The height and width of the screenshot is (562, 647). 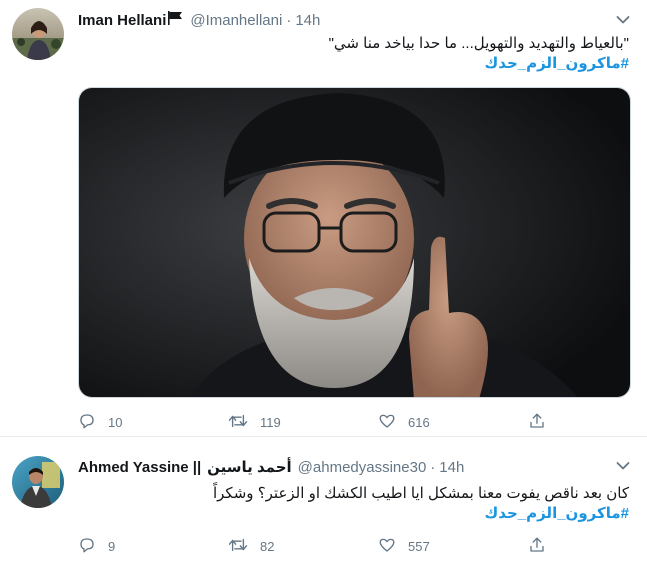 What do you see at coordinates (267, 546) in the screenshot?
I see `retweet-count: 82` at bounding box center [267, 546].